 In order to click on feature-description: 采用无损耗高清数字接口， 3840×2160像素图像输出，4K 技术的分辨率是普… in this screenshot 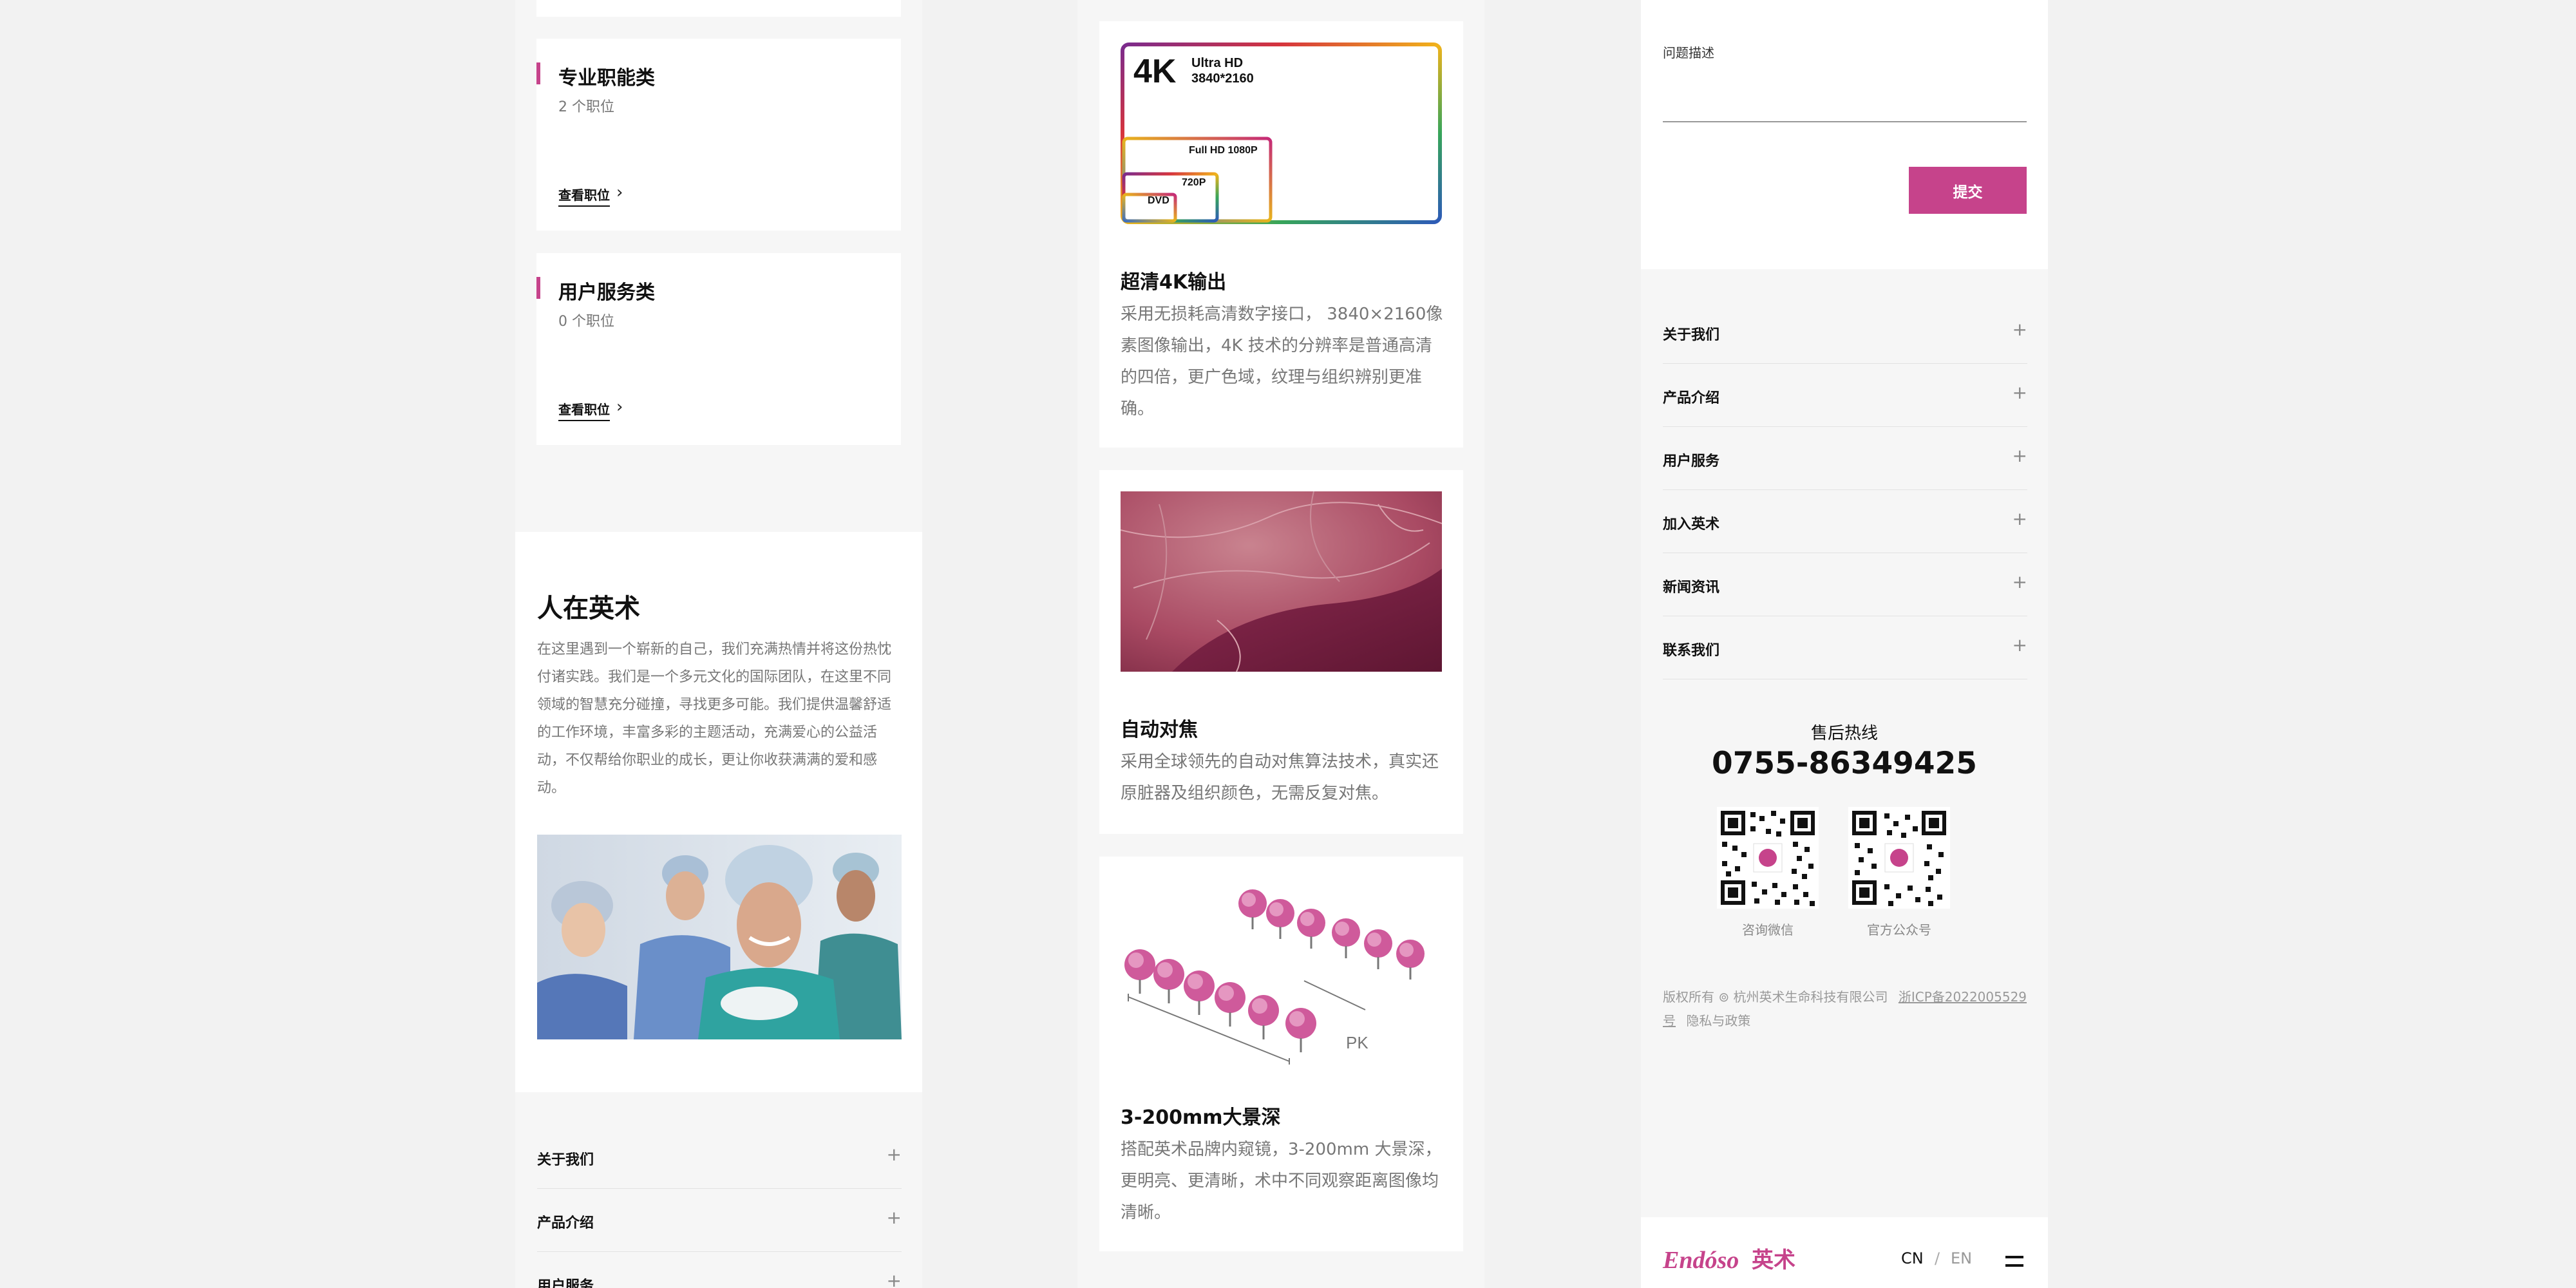, I will do `click(1282, 362)`.